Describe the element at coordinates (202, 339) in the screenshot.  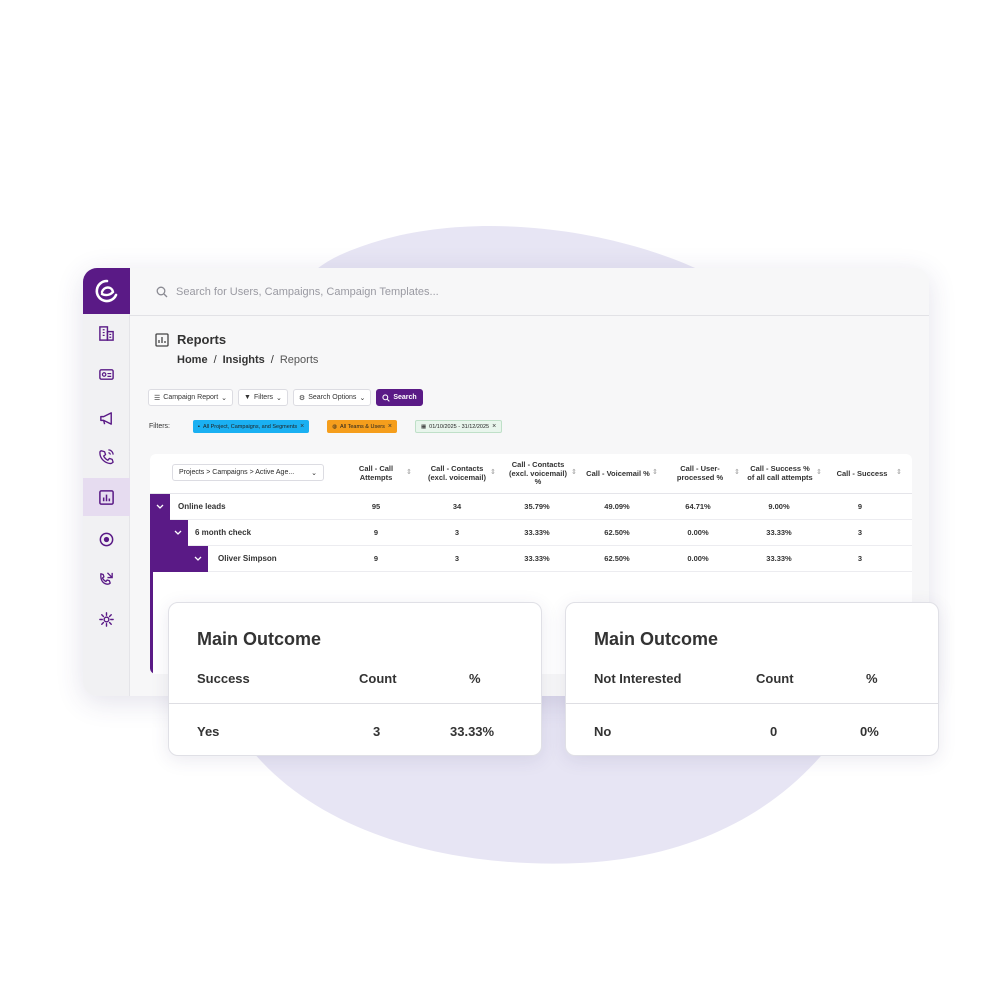
I see `page-title: Reports` at that location.